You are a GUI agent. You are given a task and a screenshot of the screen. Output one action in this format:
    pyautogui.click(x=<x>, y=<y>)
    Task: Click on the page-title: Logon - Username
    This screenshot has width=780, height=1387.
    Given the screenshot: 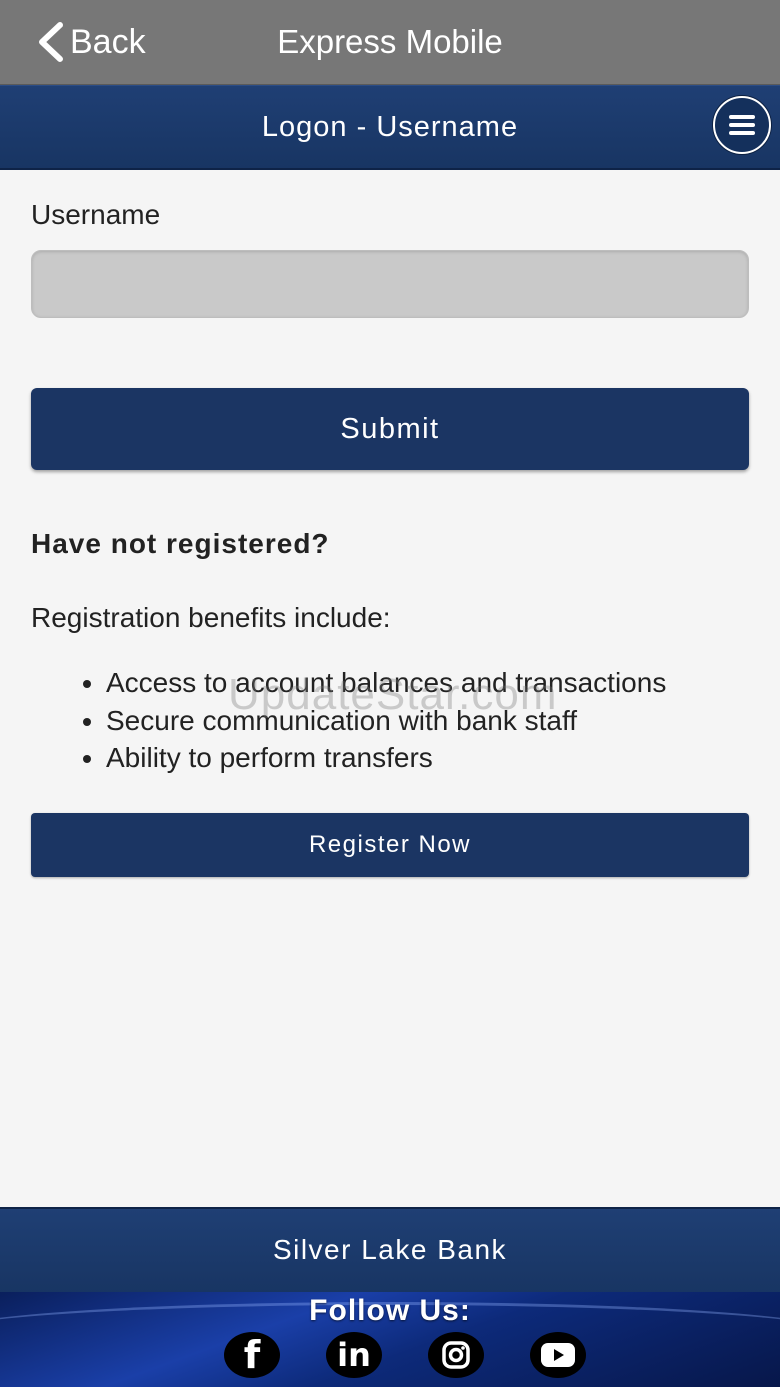 What is the action you would take?
    pyautogui.click(x=390, y=127)
    